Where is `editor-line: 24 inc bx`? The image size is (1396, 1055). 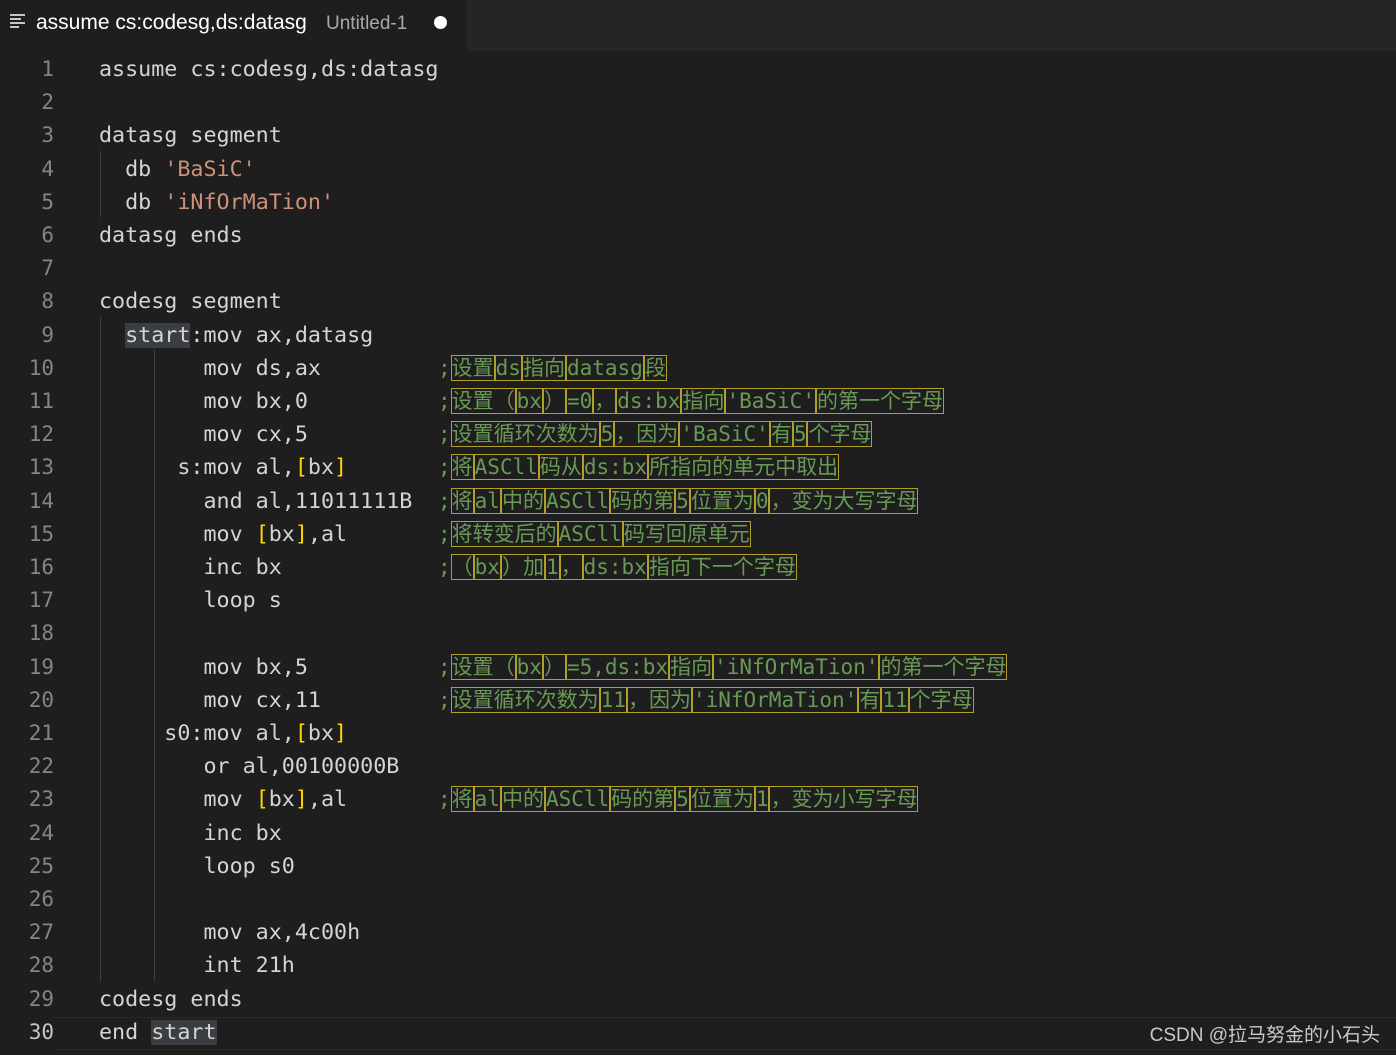
editor-line: 24 inc bx is located at coordinates (698, 833).